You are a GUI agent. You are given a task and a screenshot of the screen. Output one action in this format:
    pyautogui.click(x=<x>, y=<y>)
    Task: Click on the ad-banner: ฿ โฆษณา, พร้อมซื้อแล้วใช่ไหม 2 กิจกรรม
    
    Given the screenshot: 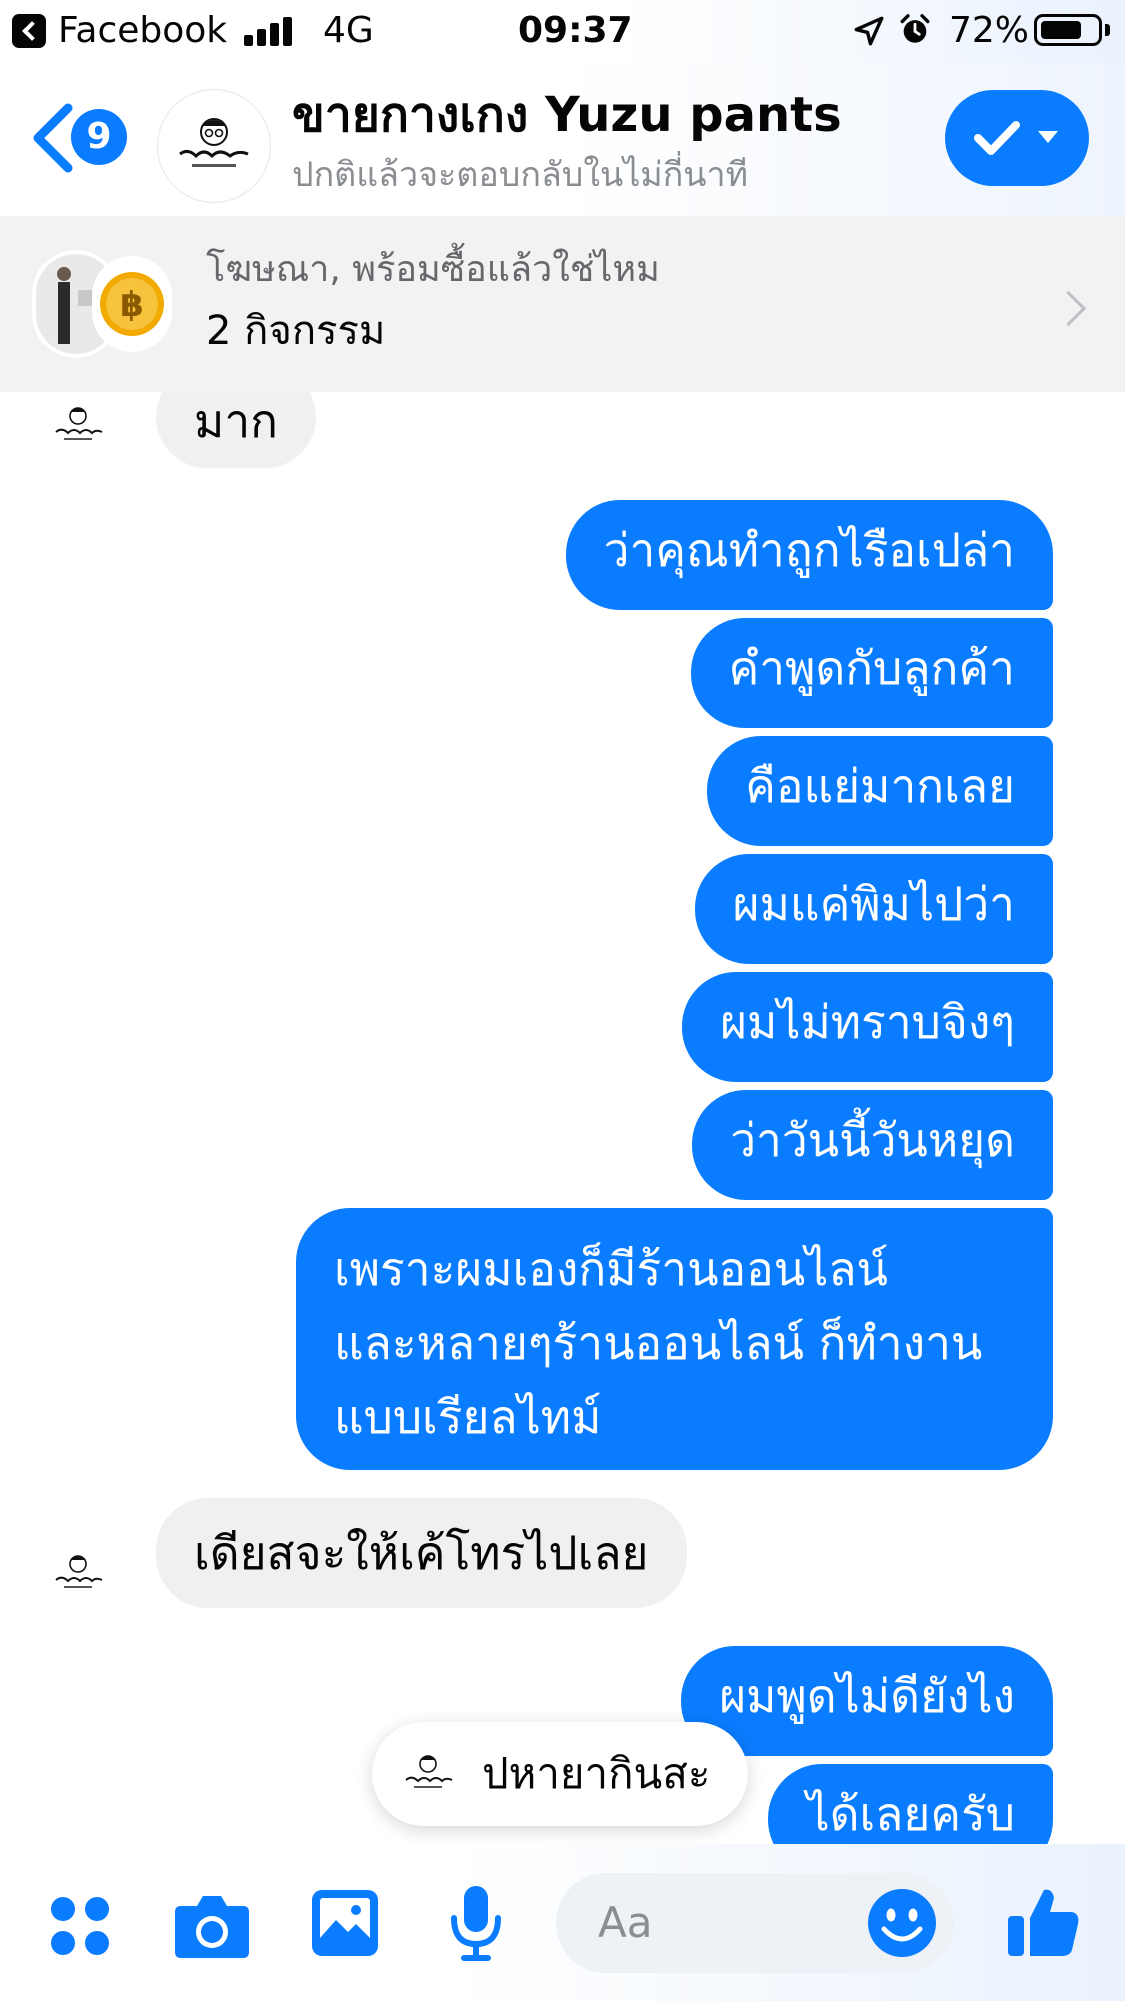 What is the action you would take?
    pyautogui.click(x=562, y=304)
    